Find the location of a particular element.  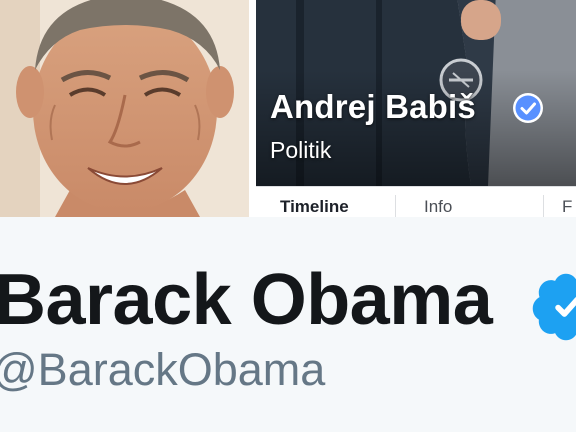

profile-name: Andrej Babiš is located at coordinates (373, 107).